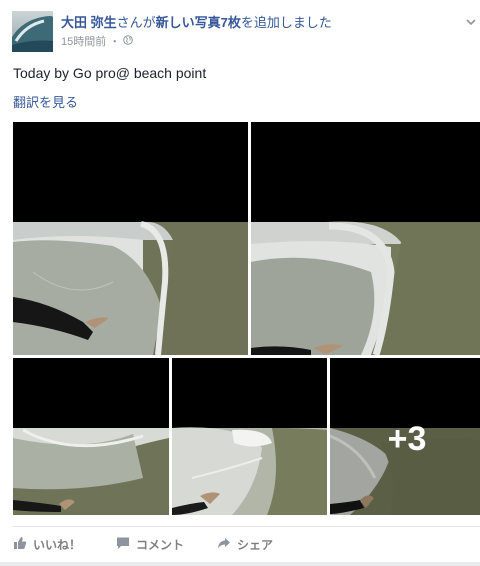  I want to click on post-meta: 15時間前 ・, so click(97, 41).